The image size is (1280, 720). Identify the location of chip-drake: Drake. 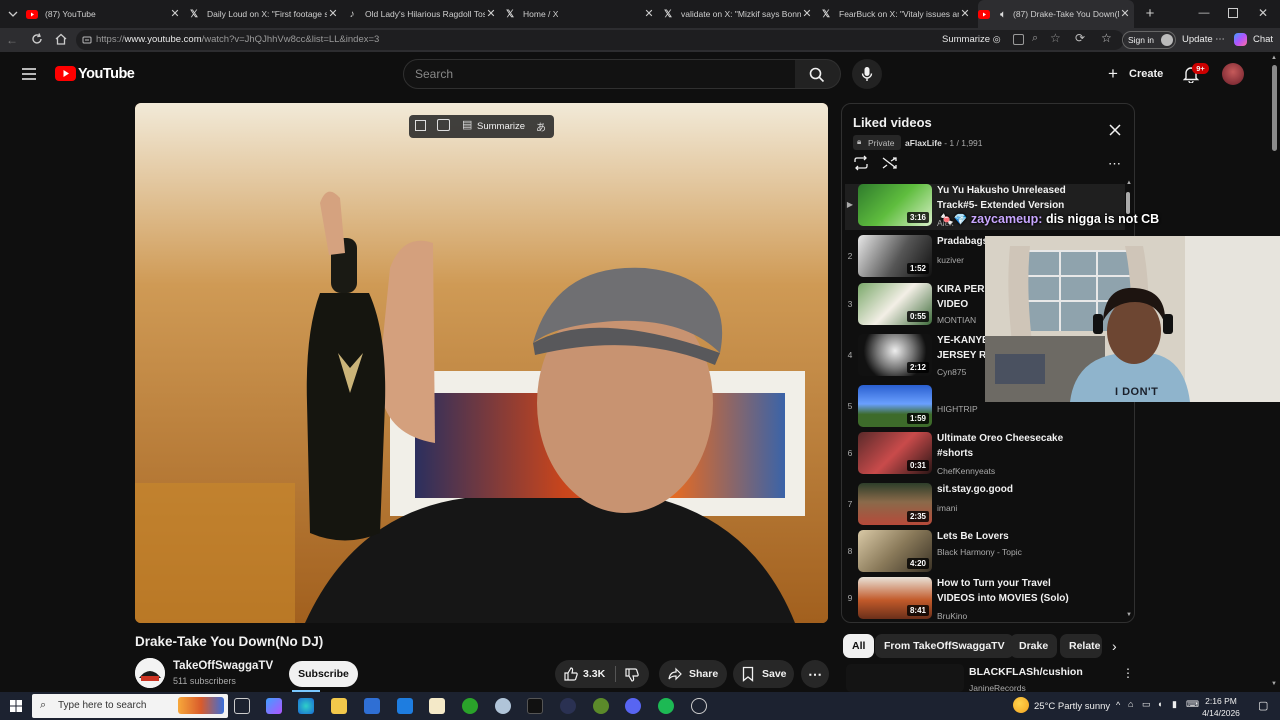
(1034, 646).